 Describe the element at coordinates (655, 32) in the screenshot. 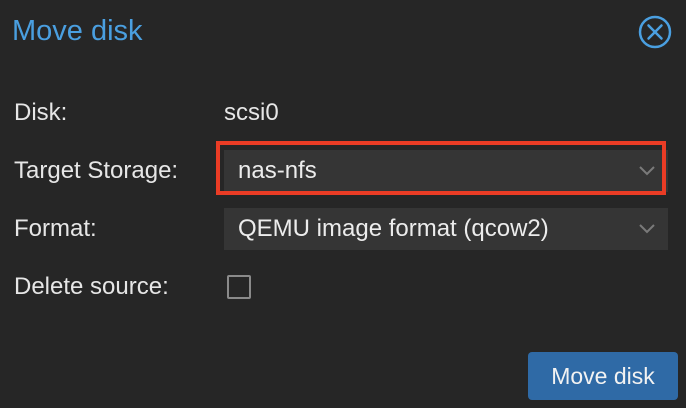

I see `close-icon` at that location.